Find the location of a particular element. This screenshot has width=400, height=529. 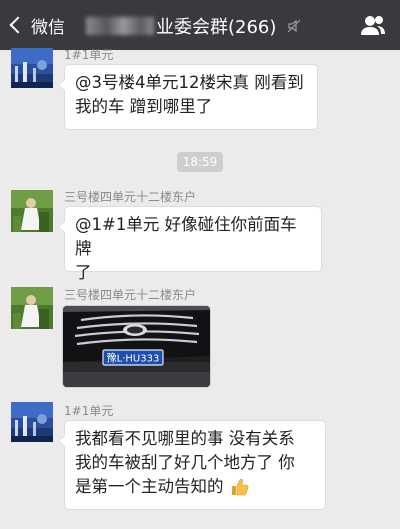

message-line: 我的车 蹭到哪里了 is located at coordinates (144, 106).